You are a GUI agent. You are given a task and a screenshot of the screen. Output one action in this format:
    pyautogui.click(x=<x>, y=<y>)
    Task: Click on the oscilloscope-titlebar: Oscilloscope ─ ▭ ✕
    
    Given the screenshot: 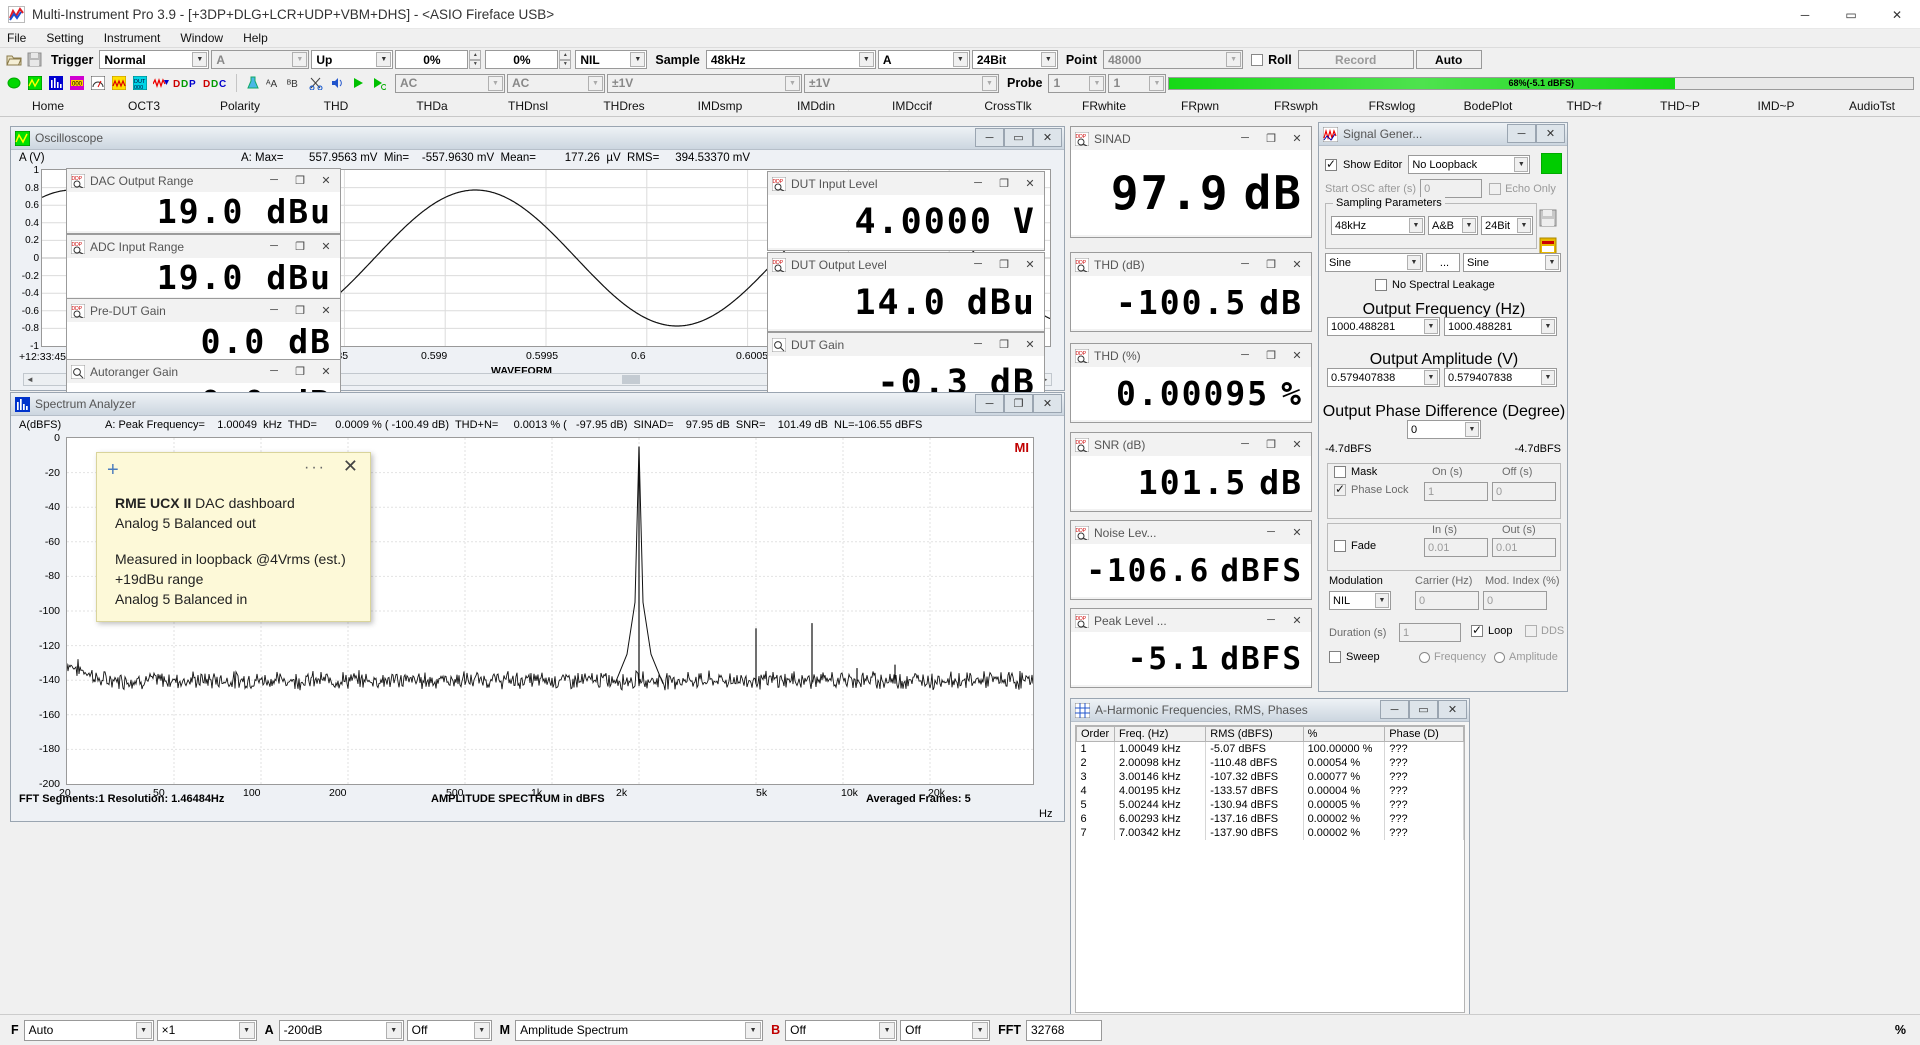 What is the action you would take?
    pyautogui.click(x=537, y=138)
    